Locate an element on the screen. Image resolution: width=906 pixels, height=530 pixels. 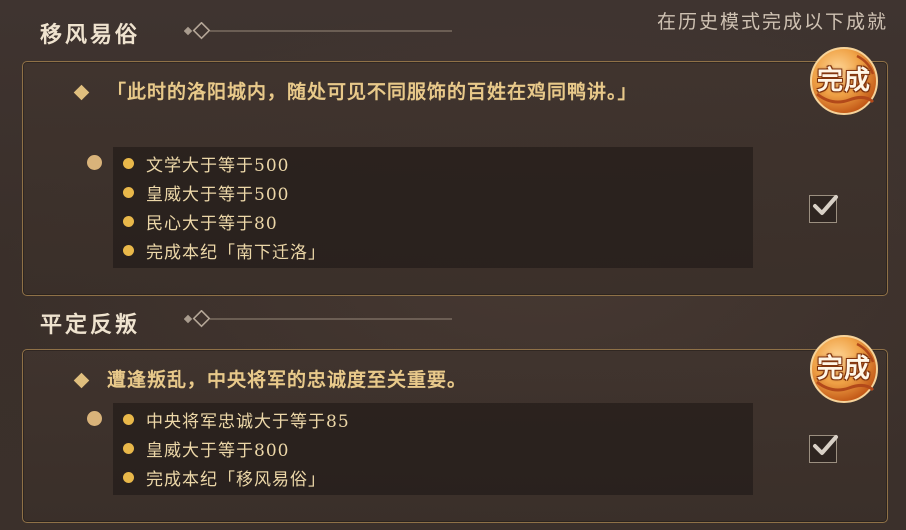
condition-item: 皇威大于等于800 is located at coordinates (206, 448).